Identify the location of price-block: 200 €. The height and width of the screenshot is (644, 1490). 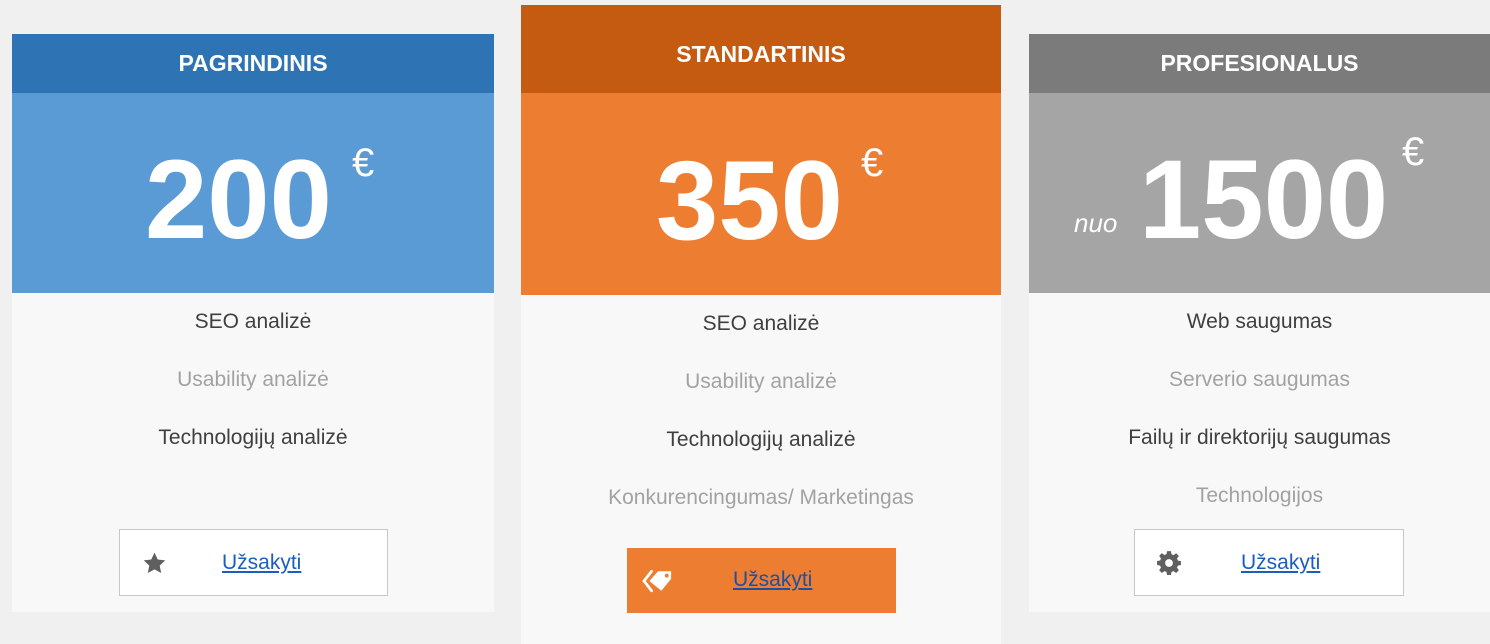
(253, 193).